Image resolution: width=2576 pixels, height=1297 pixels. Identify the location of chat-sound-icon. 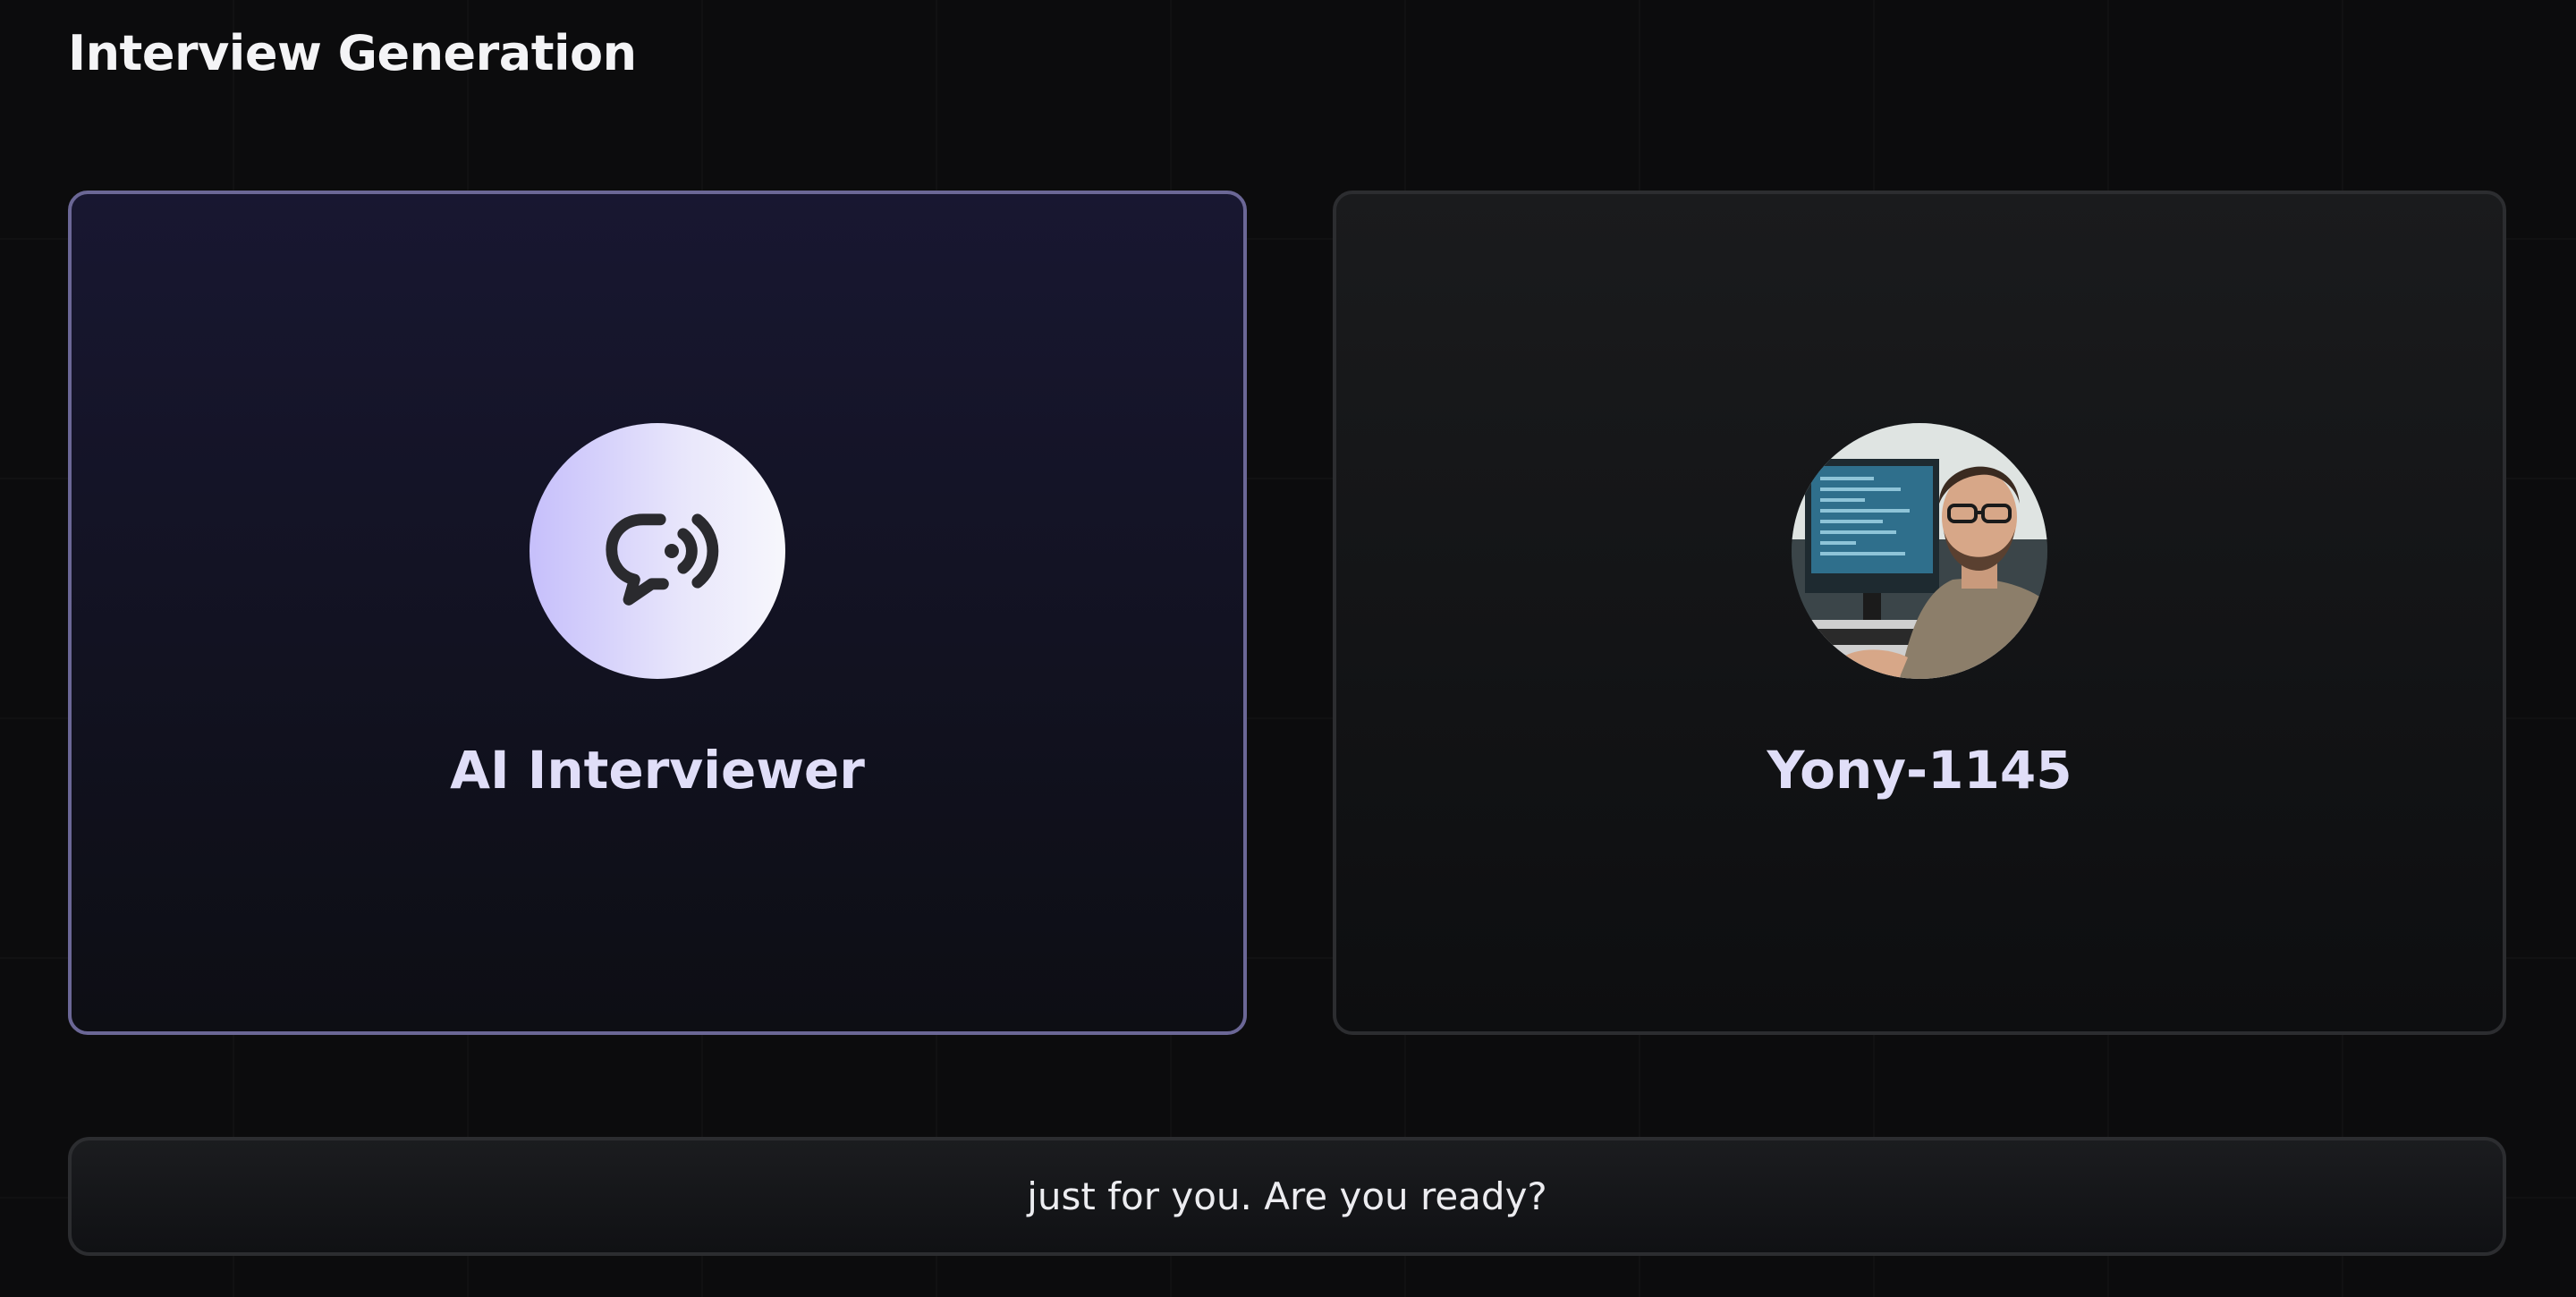
(662, 559).